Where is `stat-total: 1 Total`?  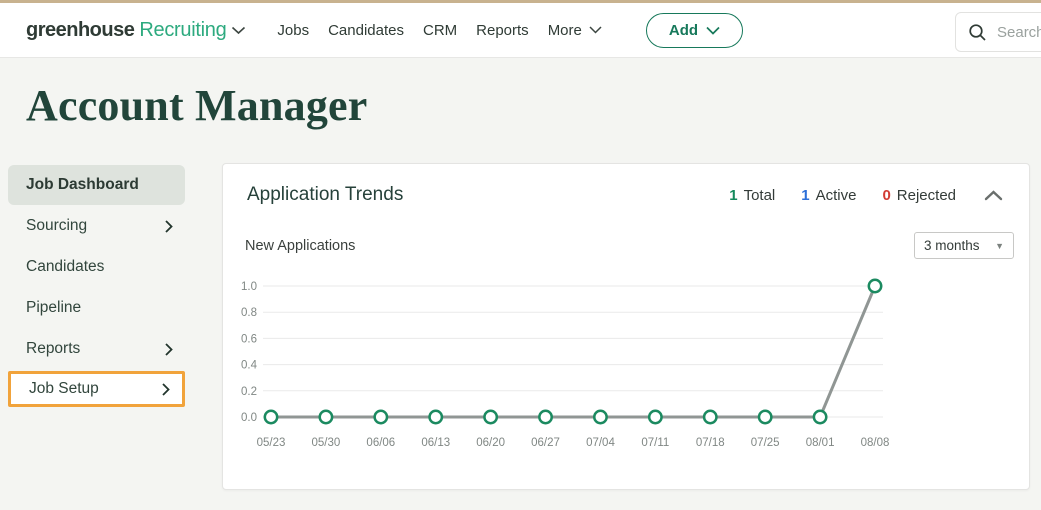
stat-total: 1 Total is located at coordinates (752, 195).